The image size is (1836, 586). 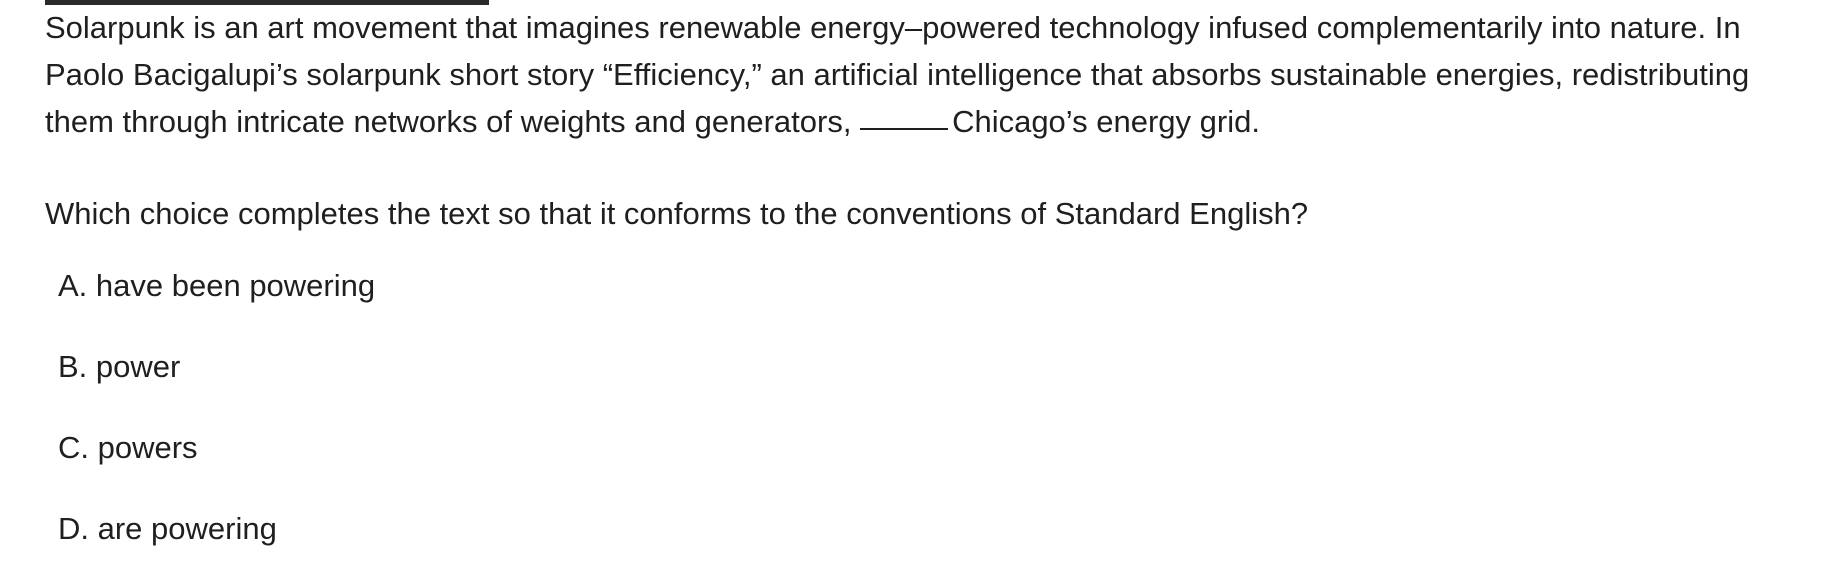 I want to click on answer-blank, so click(x=904, y=129).